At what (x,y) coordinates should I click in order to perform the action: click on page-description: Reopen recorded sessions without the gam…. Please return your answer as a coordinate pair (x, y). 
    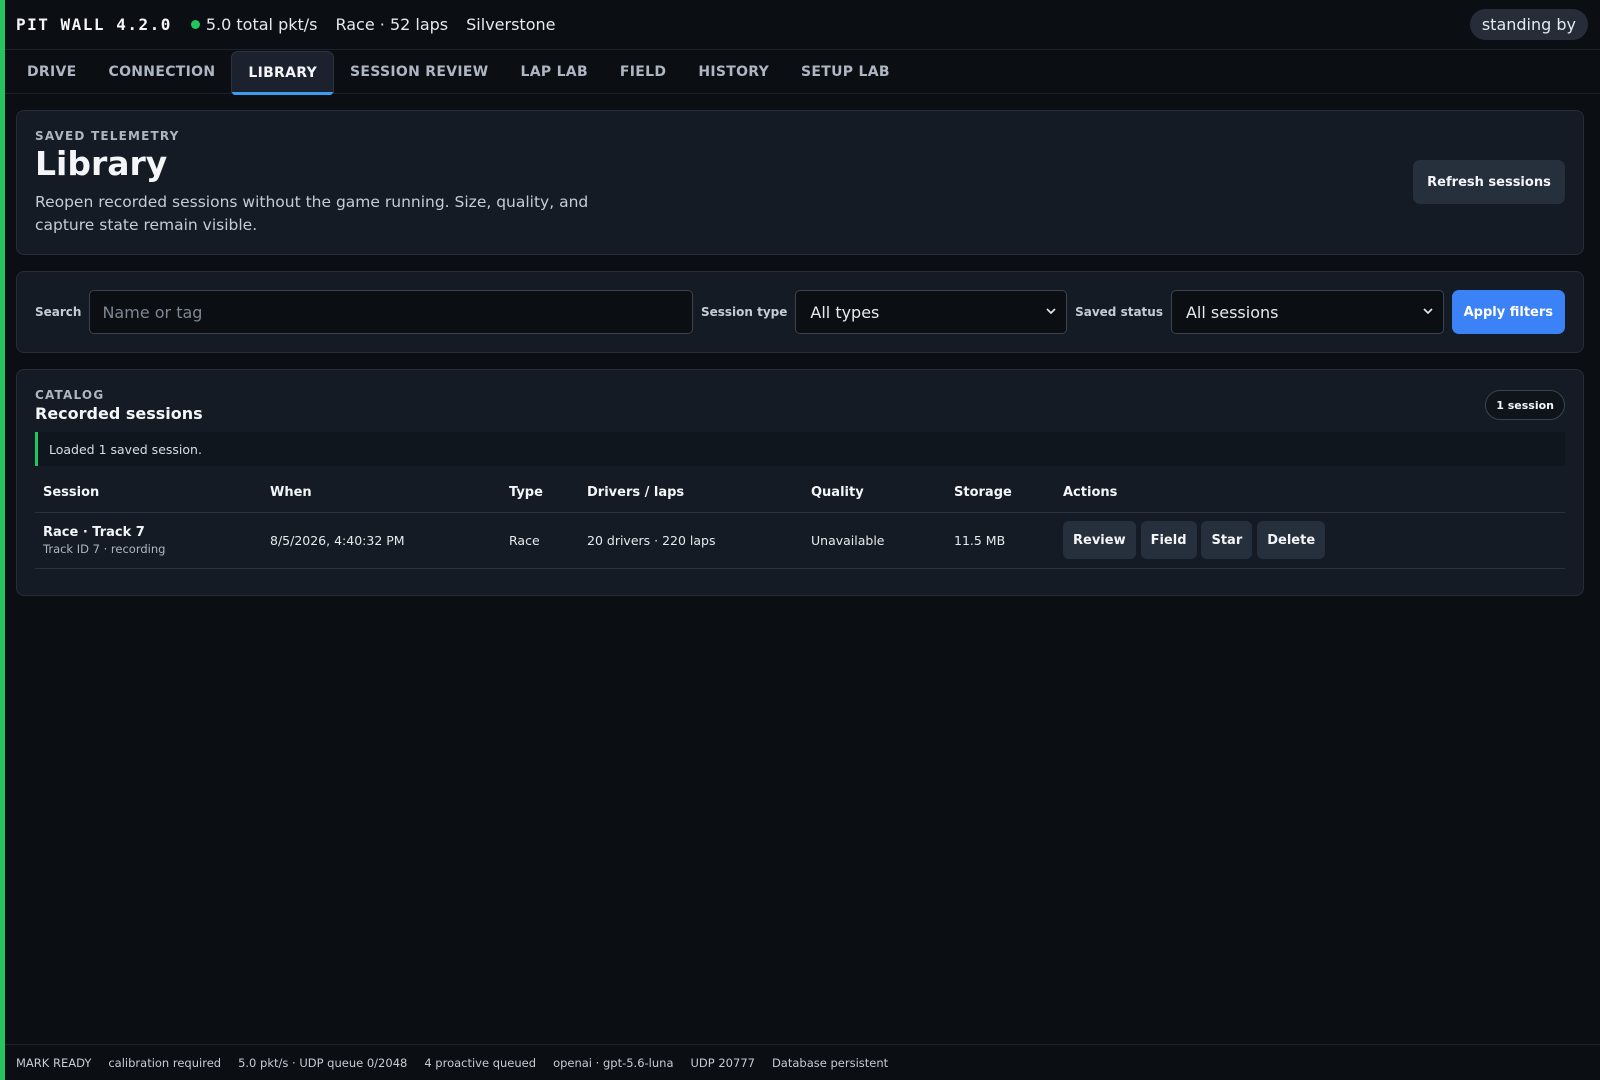
    Looking at the image, I should click on (312, 213).